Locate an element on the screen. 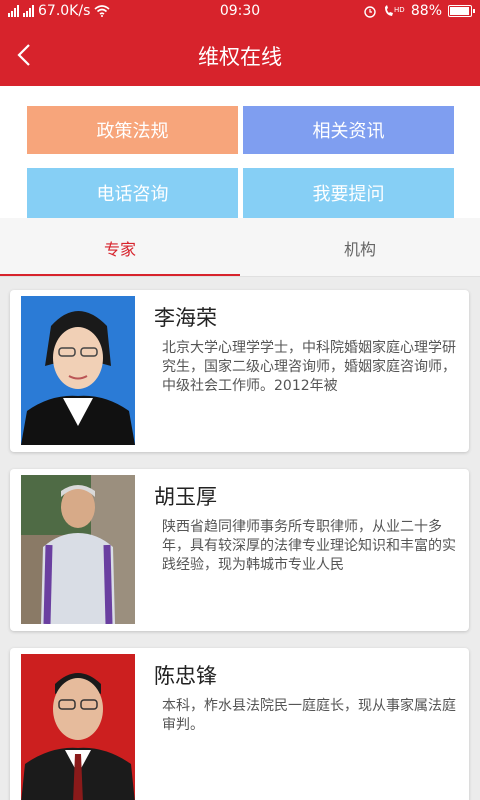 This screenshot has width=480, height=800. battery-percent: 88% is located at coordinates (426, 11).